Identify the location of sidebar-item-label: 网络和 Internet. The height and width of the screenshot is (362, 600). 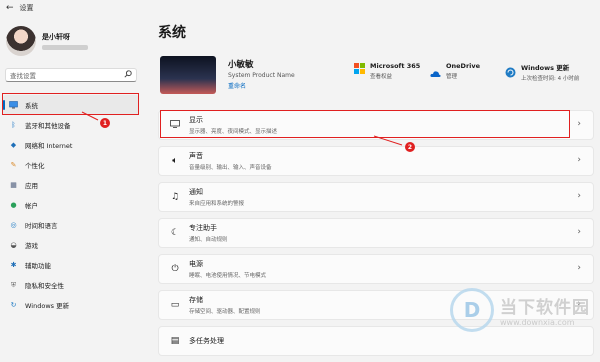
(49, 146).